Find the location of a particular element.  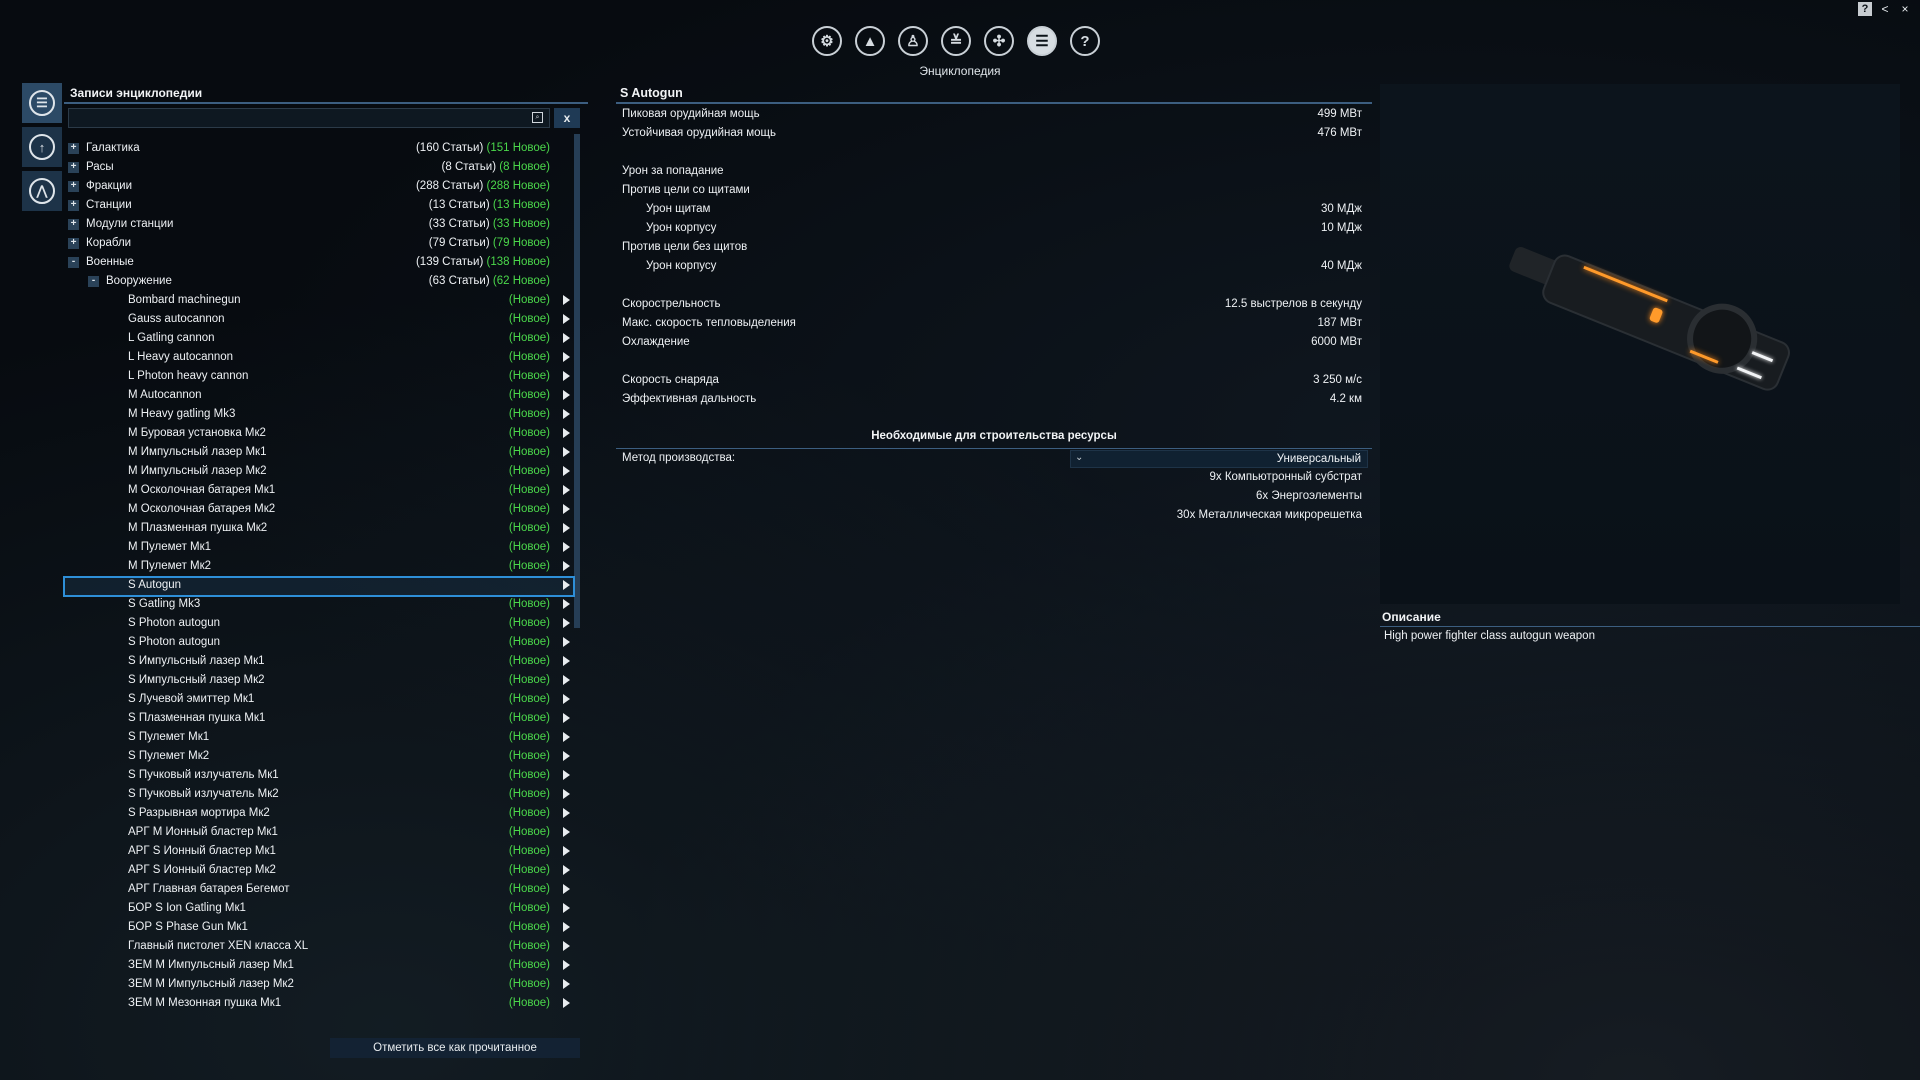

side-tab-encyclopedia: ☰ is located at coordinates (42, 103).